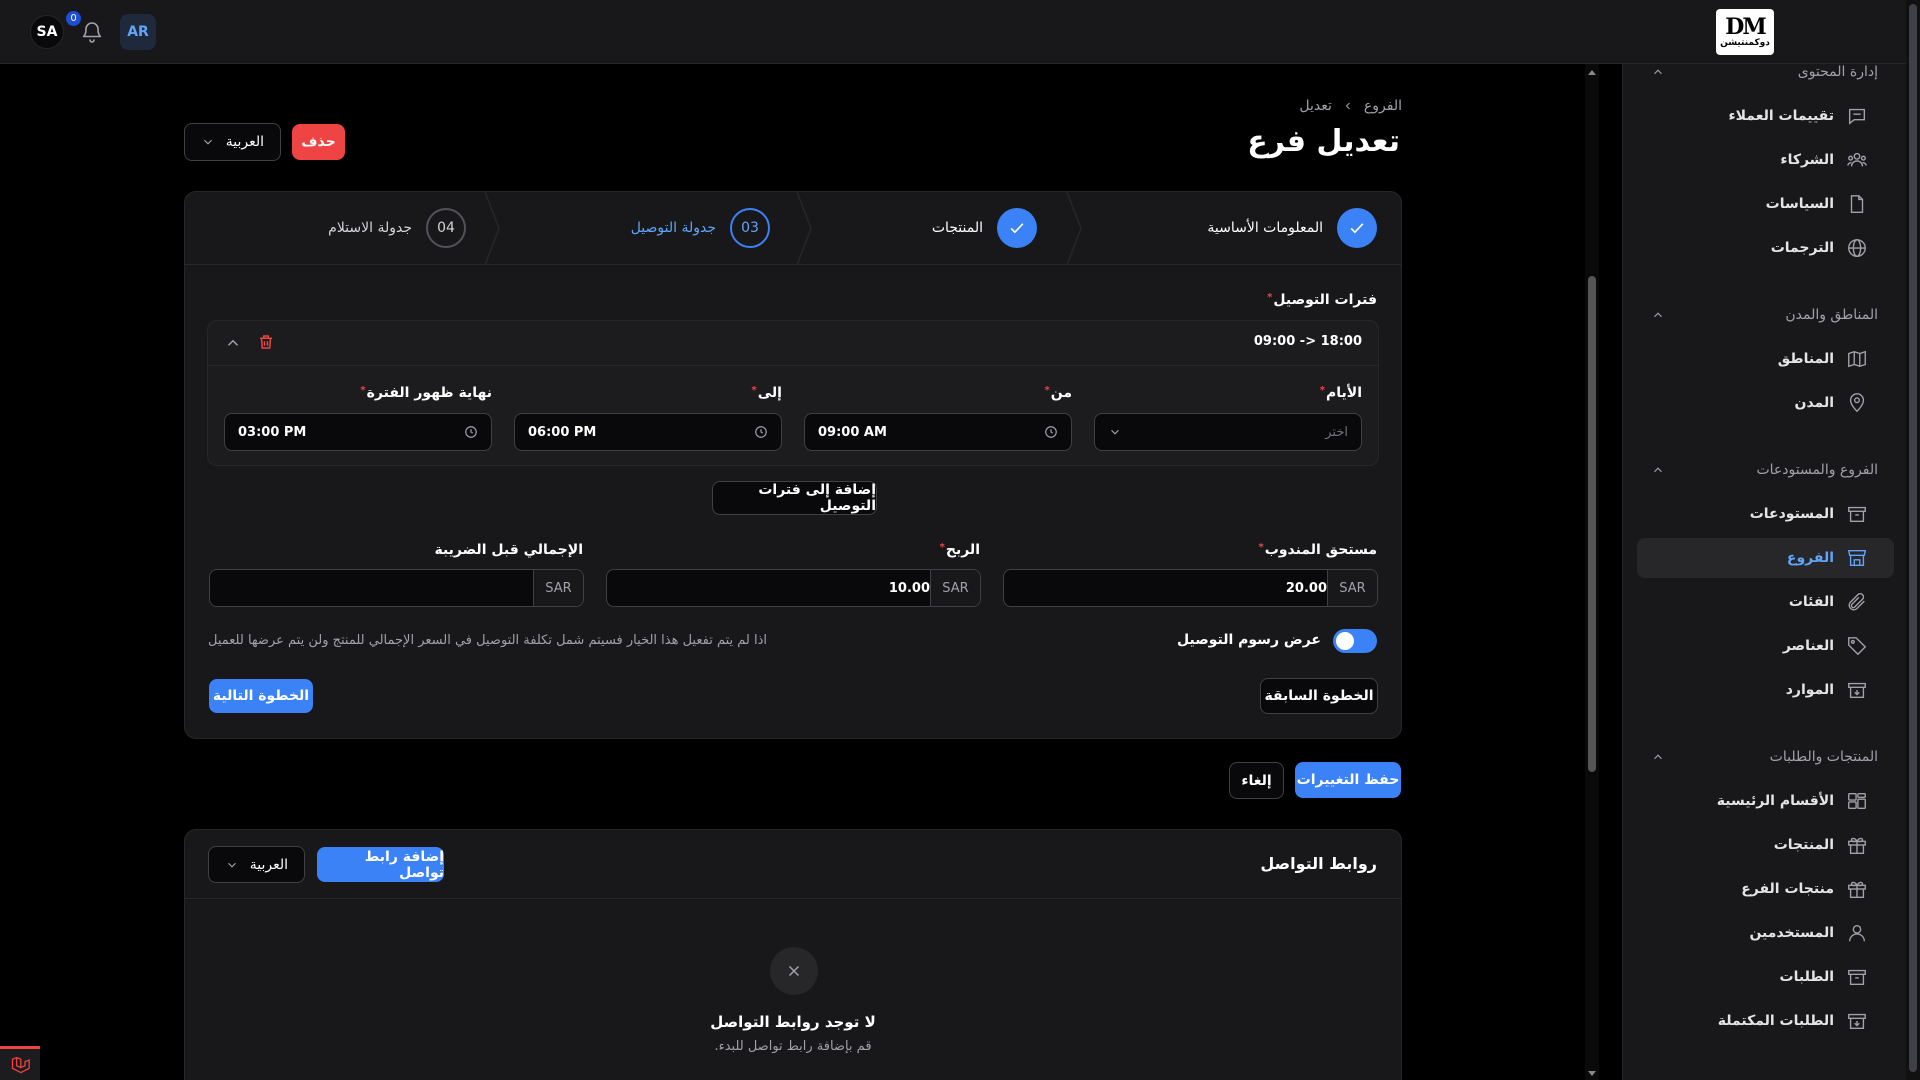 This screenshot has height=1080, width=1920. Describe the element at coordinates (1228, 432) in the screenshot. I see `days-select: اختر` at that location.